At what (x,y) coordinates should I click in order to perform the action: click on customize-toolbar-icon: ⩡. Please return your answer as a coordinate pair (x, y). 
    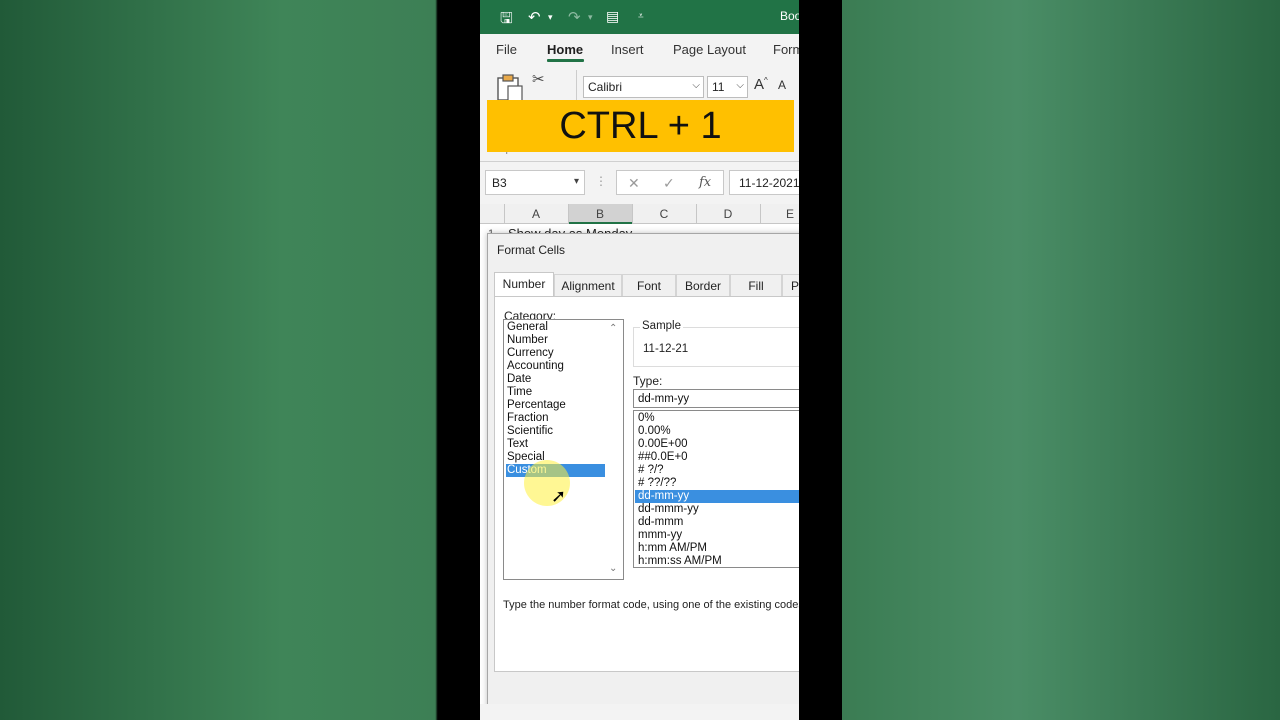
    Looking at the image, I should click on (641, 16).